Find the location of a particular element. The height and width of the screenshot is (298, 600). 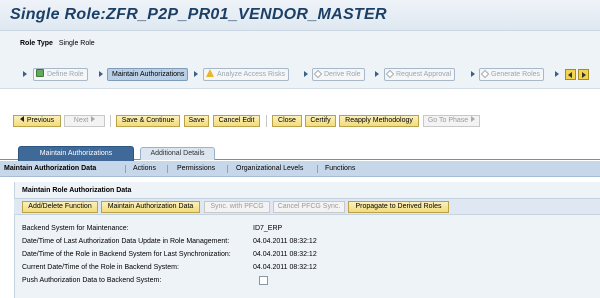

cancel-edit-button: Cancel Edit is located at coordinates (236, 121).